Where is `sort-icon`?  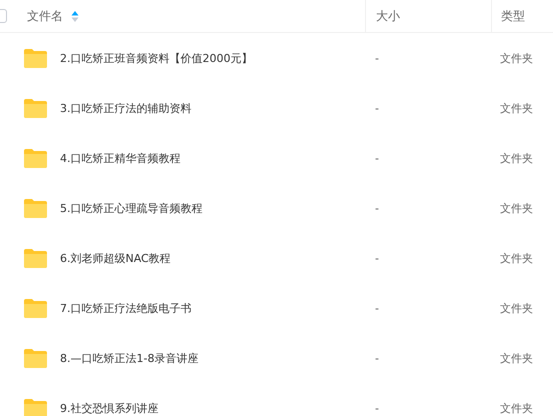 sort-icon is located at coordinates (75, 16).